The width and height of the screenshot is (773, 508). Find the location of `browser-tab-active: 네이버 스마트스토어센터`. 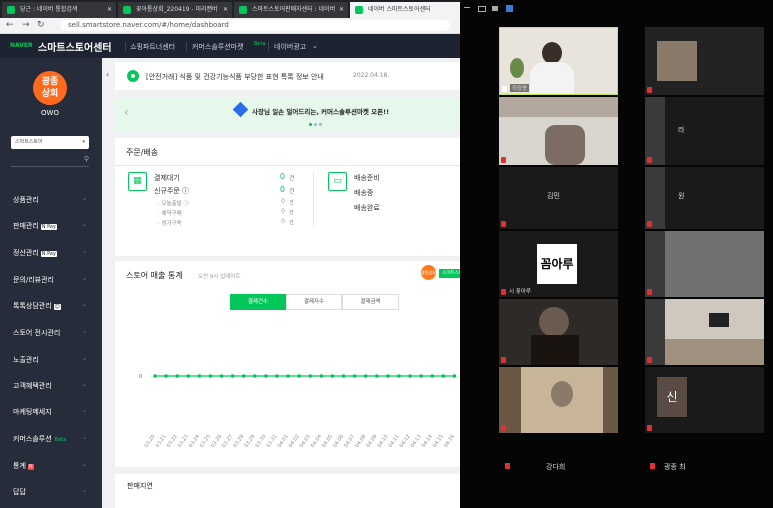

browser-tab-active: 네이버 스마트스토어센터 is located at coordinates (405, 10).